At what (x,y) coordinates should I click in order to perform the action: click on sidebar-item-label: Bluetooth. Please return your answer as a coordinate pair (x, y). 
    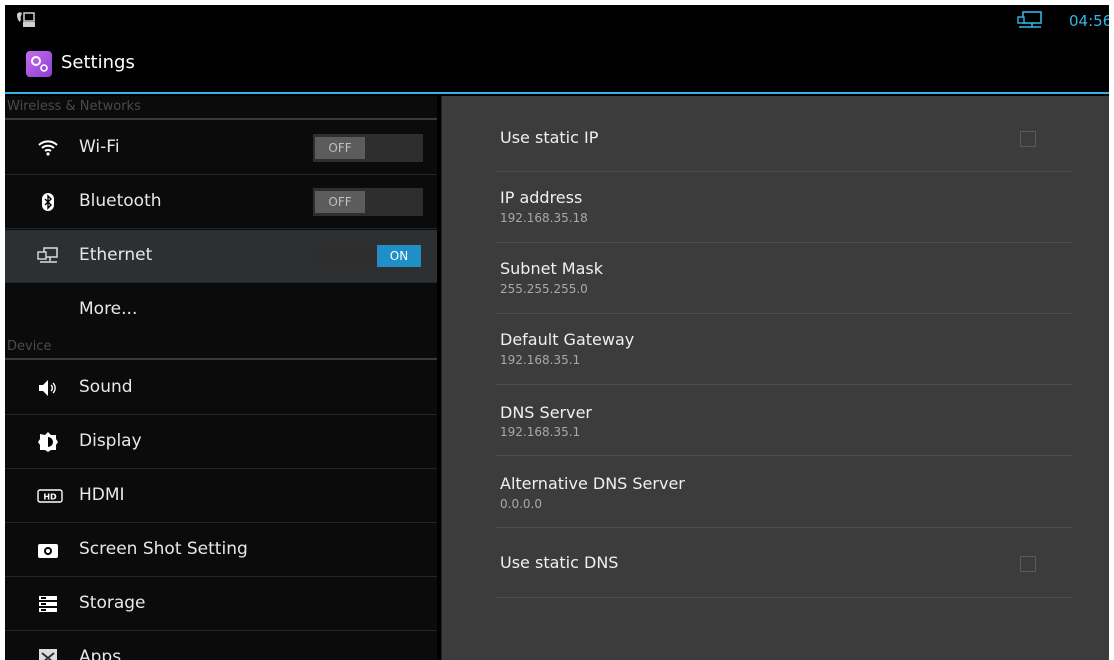
    Looking at the image, I should click on (120, 201).